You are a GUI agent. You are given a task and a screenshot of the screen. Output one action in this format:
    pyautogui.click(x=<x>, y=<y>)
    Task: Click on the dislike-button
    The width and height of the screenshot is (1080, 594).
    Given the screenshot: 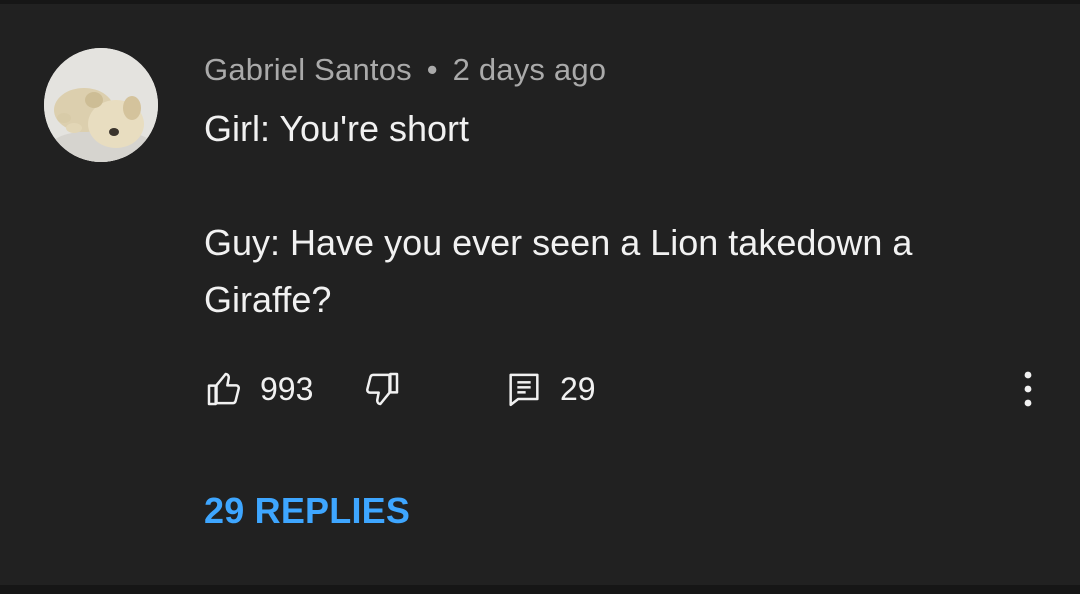 What is the action you would take?
    pyautogui.click(x=382, y=389)
    